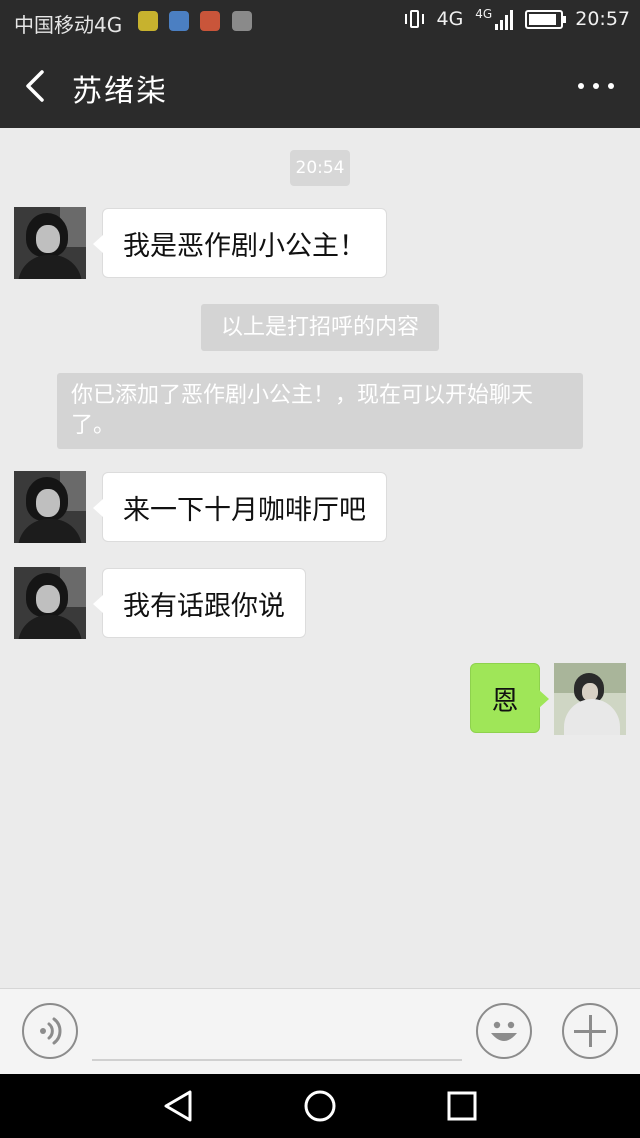  I want to click on back-triangle-icon, so click(178, 1106).